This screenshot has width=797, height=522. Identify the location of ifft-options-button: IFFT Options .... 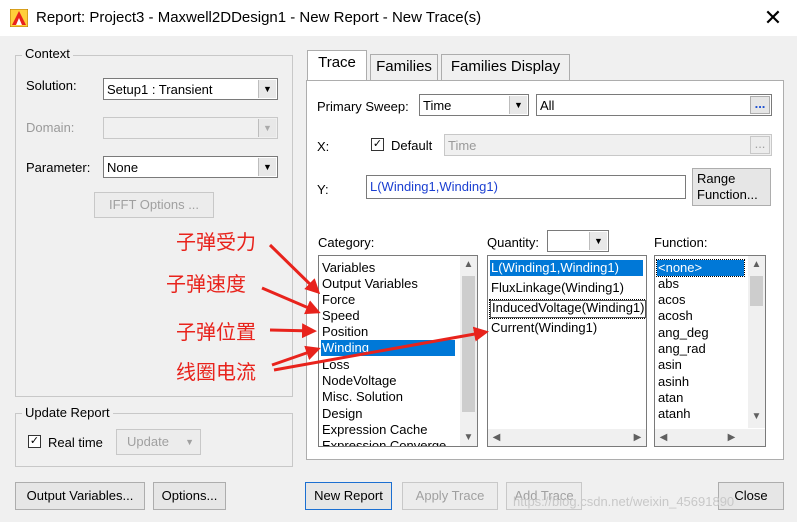
(154, 205).